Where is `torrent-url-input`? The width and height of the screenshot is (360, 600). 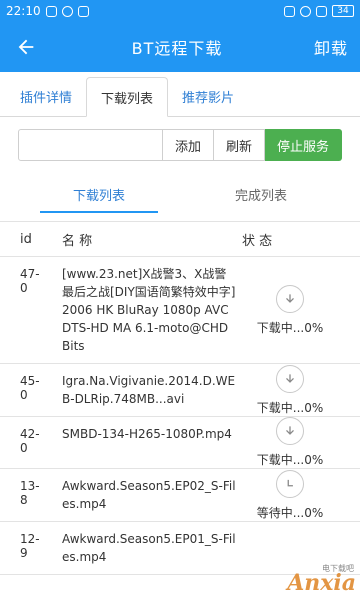
torrent-url-input is located at coordinates (90, 145).